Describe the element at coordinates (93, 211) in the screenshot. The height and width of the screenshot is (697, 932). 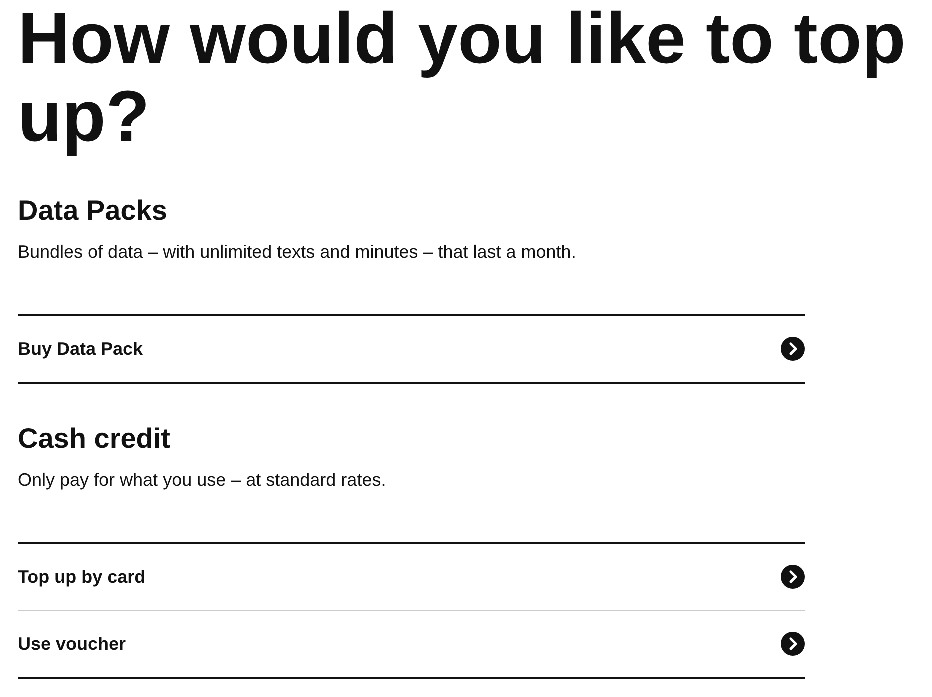
I see `section-title: Data Packs` at that location.